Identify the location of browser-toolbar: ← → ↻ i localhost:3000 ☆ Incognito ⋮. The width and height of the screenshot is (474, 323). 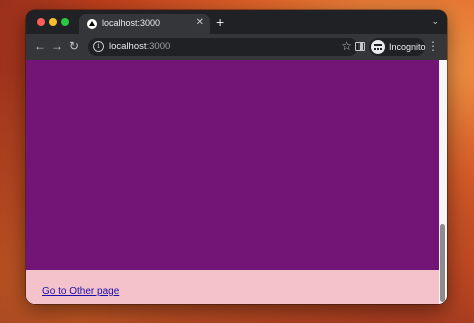
(236, 47).